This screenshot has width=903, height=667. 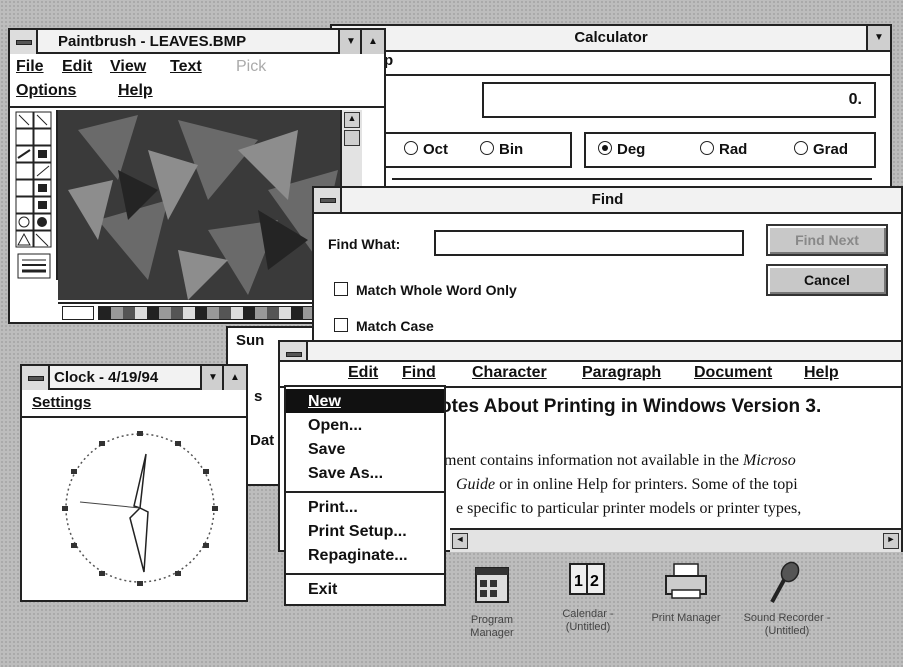 I want to click on partial-text-dat: Dat, so click(x=262, y=440).